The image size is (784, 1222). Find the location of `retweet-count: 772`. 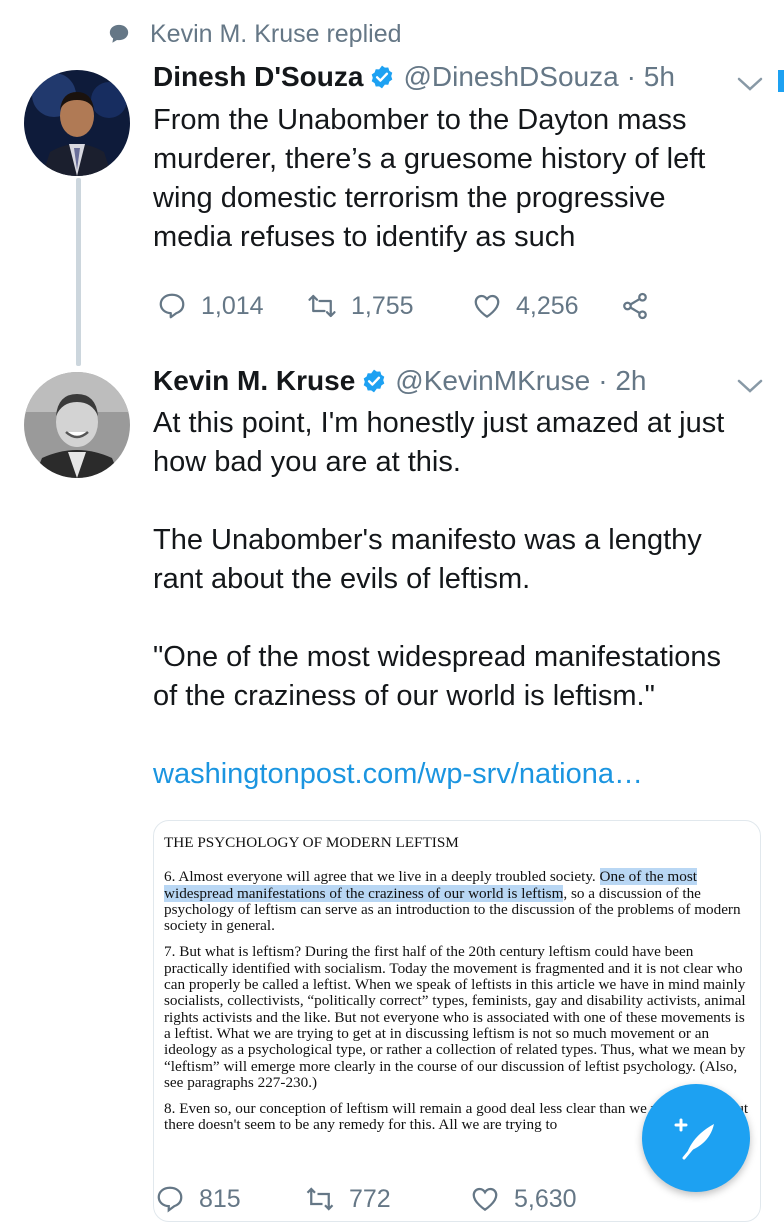

retweet-count: 772 is located at coordinates (370, 1198).